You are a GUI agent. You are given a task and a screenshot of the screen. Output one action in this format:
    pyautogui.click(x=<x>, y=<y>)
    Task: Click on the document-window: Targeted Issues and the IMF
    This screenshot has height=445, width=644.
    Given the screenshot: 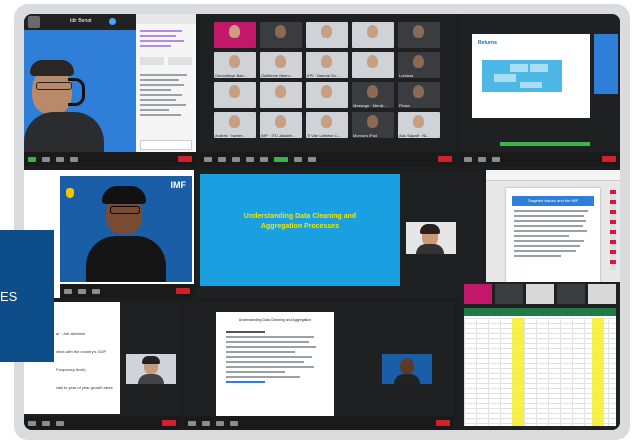 What is the action you would take?
    pyautogui.click(x=553, y=234)
    